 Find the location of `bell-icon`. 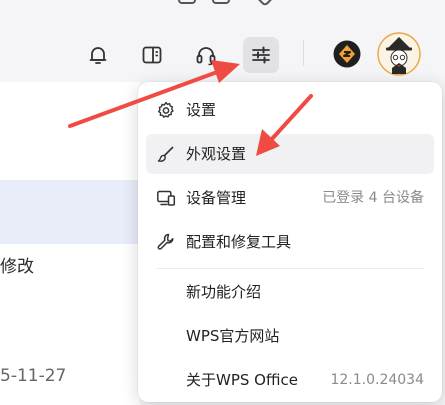

bell-icon is located at coordinates (98, 55).